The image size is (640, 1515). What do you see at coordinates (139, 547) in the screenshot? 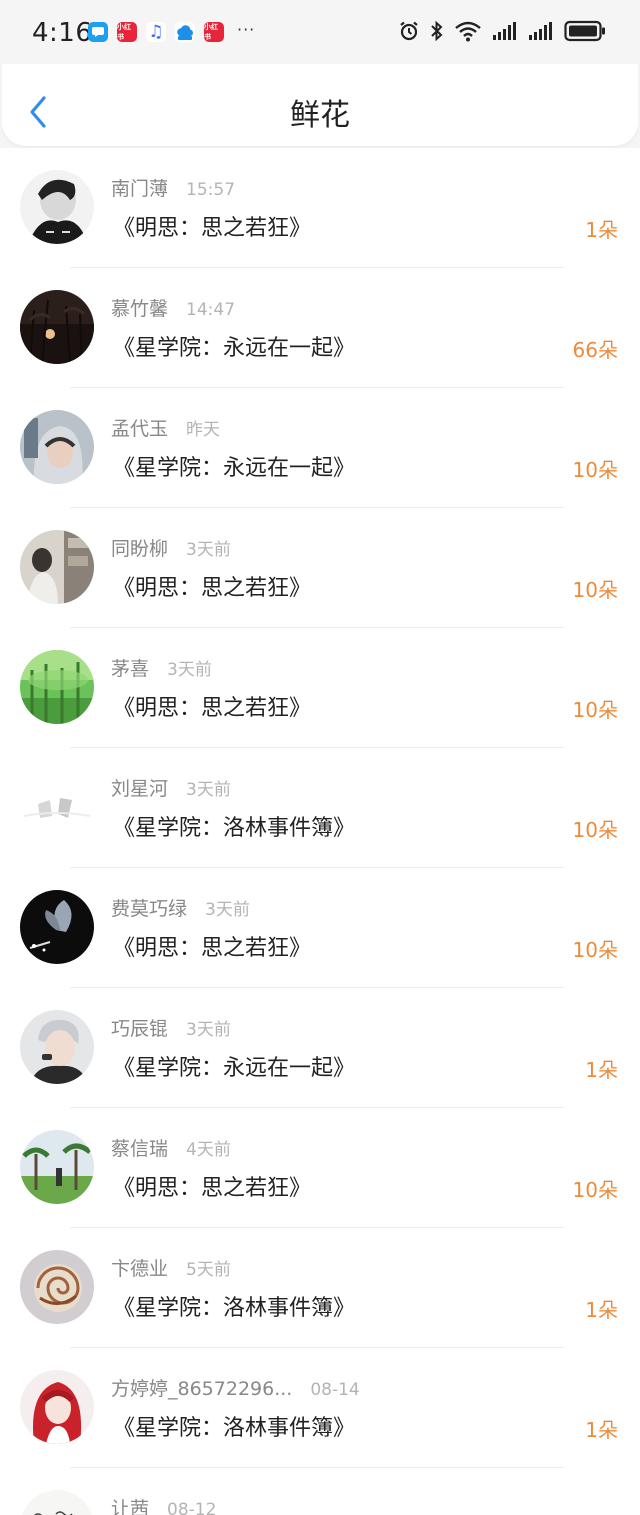
I see `user-name: 同盼柳` at bounding box center [139, 547].